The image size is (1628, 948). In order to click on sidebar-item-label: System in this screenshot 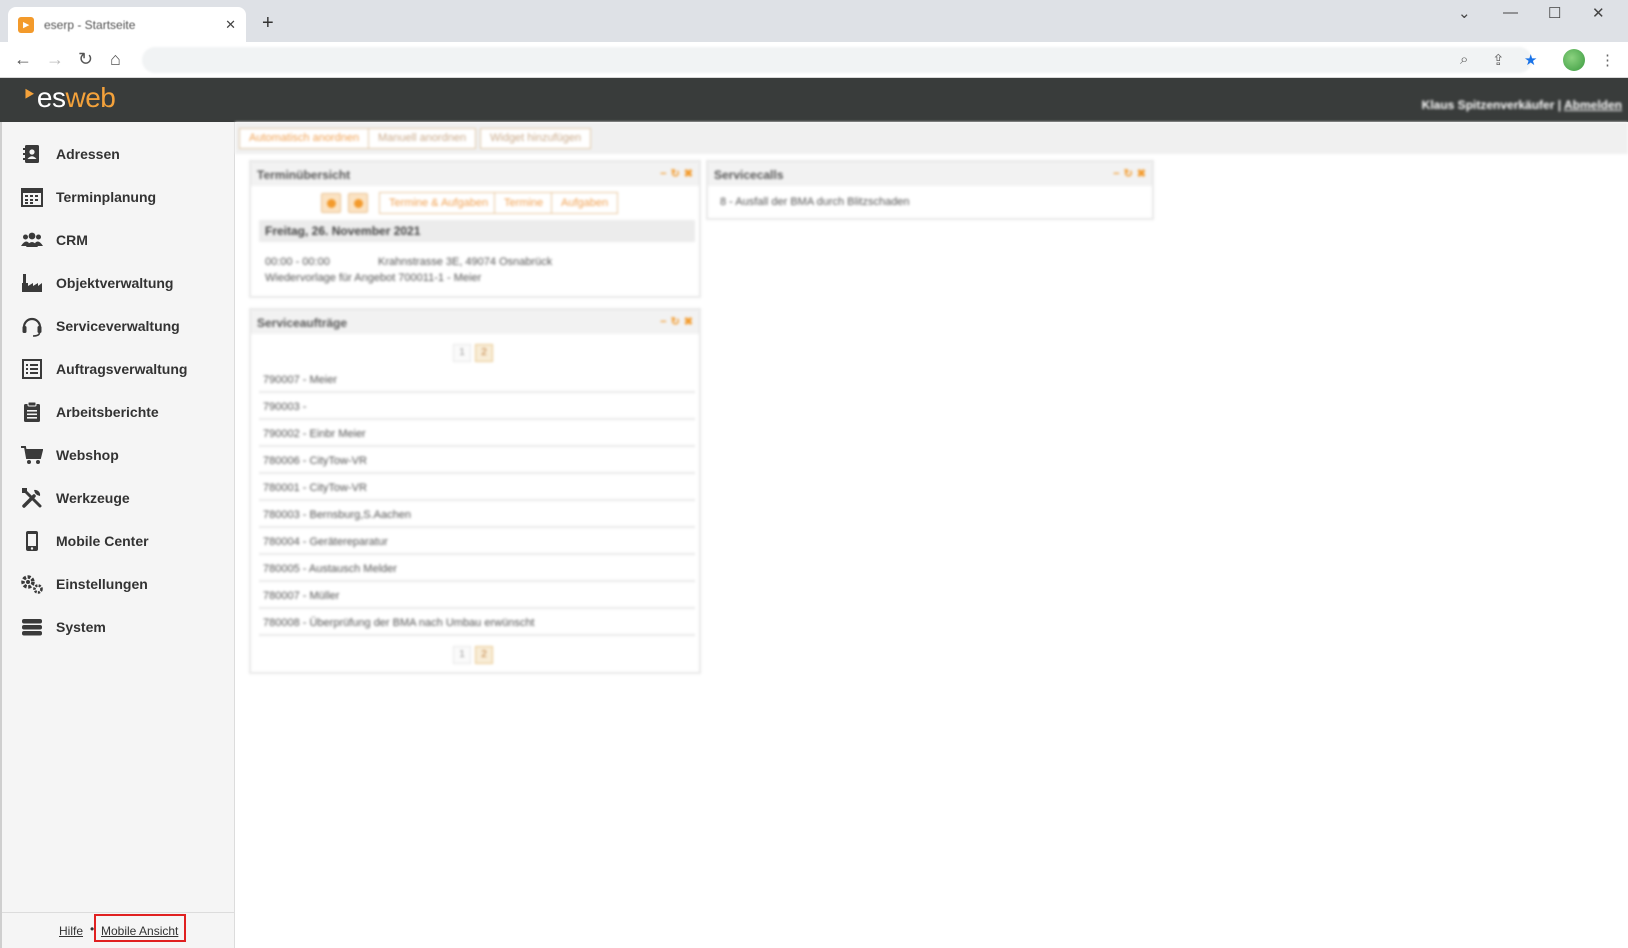, I will do `click(81, 626)`.